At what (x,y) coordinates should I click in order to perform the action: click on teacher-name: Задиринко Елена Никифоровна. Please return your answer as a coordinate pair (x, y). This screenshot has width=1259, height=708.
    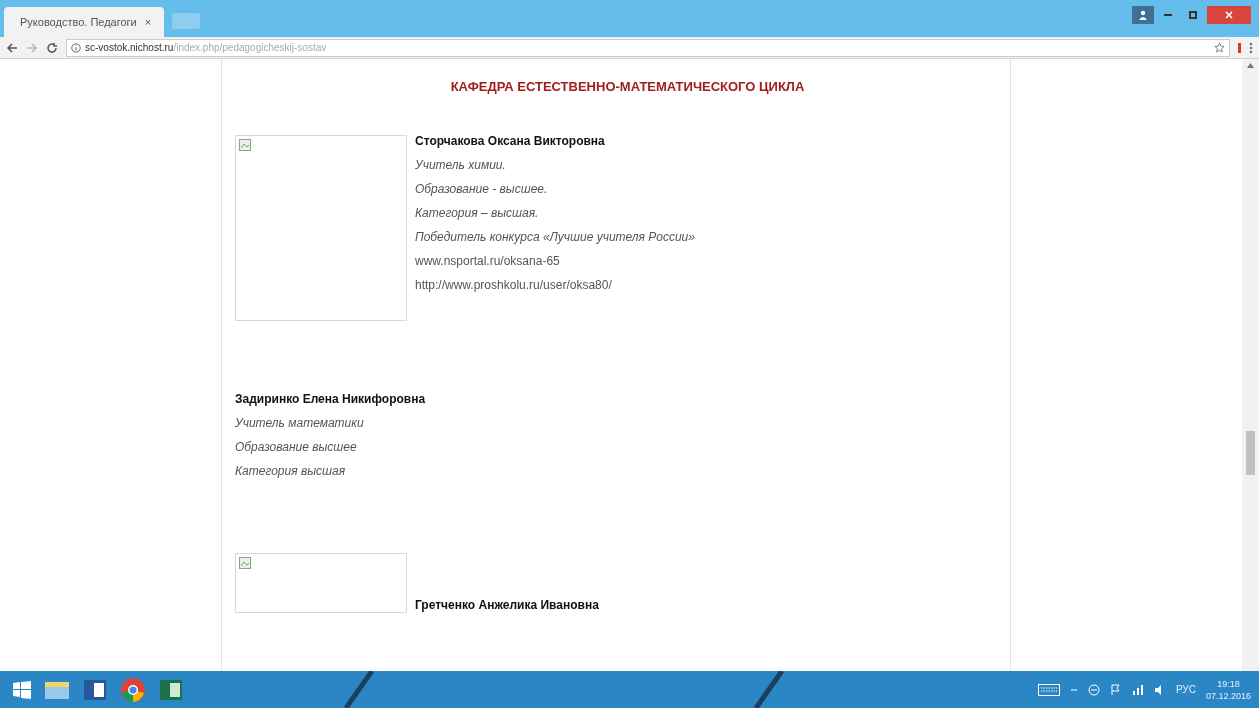
    Looking at the image, I should click on (331, 399).